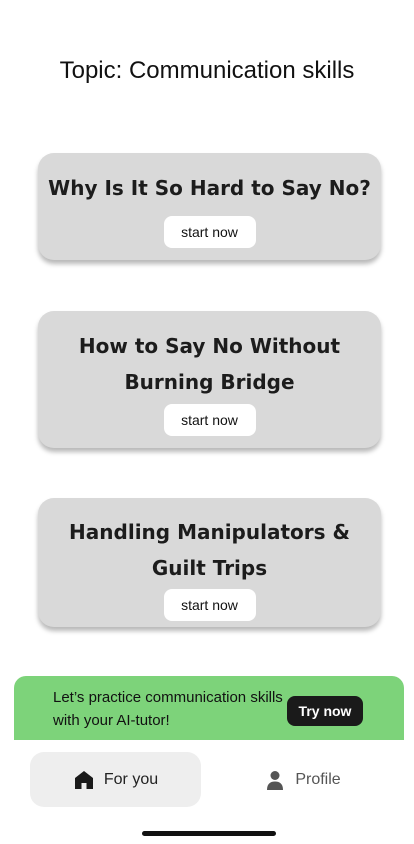 Image resolution: width=414 pixels, height=844 pixels. Describe the element at coordinates (209, 792) in the screenshot. I see `bottom-nav: For you Profile` at that location.